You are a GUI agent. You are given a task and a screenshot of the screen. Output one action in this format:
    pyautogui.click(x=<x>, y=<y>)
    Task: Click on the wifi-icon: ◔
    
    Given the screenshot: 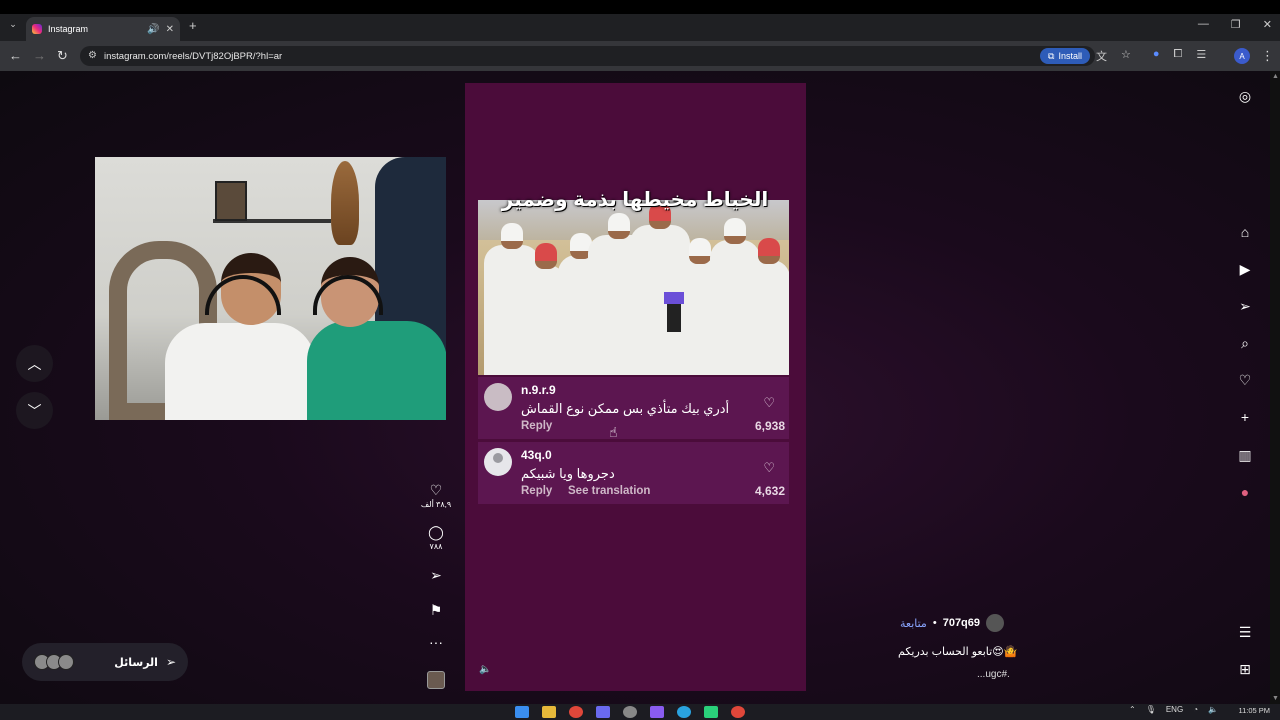 What is the action you would take?
    pyautogui.click(x=1195, y=709)
    